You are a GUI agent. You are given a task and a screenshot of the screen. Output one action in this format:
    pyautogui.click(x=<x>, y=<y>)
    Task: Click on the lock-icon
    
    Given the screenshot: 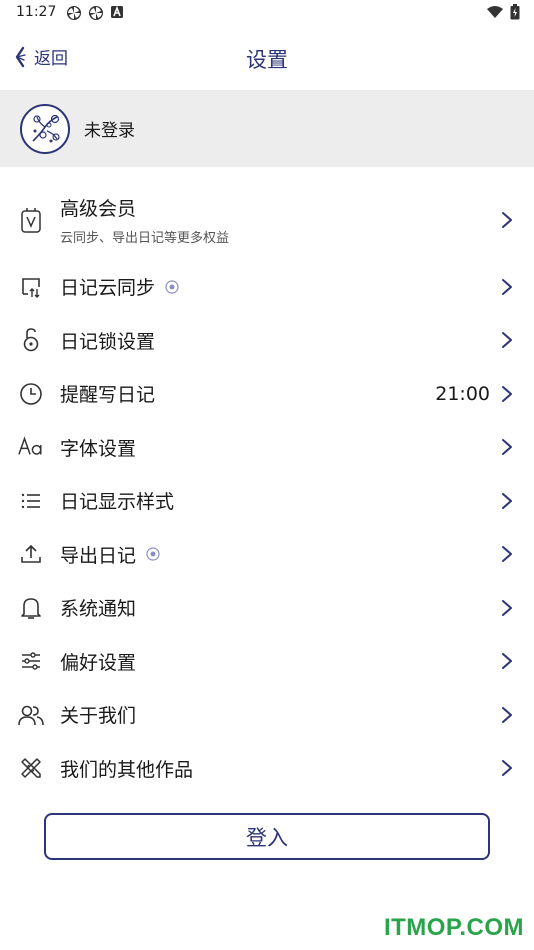 What is the action you would take?
    pyautogui.click(x=31, y=340)
    